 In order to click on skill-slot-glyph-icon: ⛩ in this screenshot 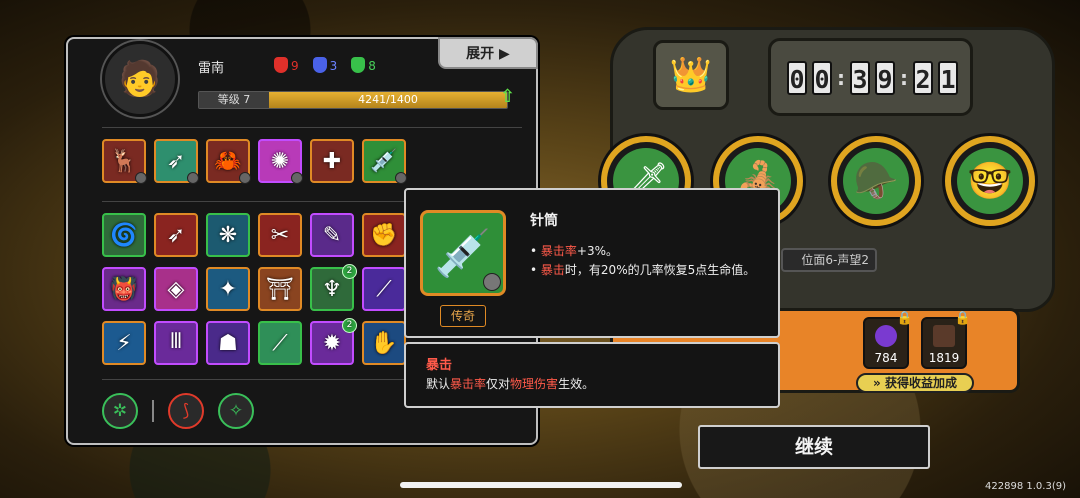, I will do `click(280, 289)`.